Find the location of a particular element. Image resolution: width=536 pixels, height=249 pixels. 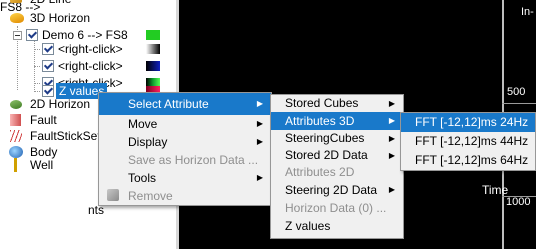

menu-item-remove: Remove is located at coordinates (185, 196).